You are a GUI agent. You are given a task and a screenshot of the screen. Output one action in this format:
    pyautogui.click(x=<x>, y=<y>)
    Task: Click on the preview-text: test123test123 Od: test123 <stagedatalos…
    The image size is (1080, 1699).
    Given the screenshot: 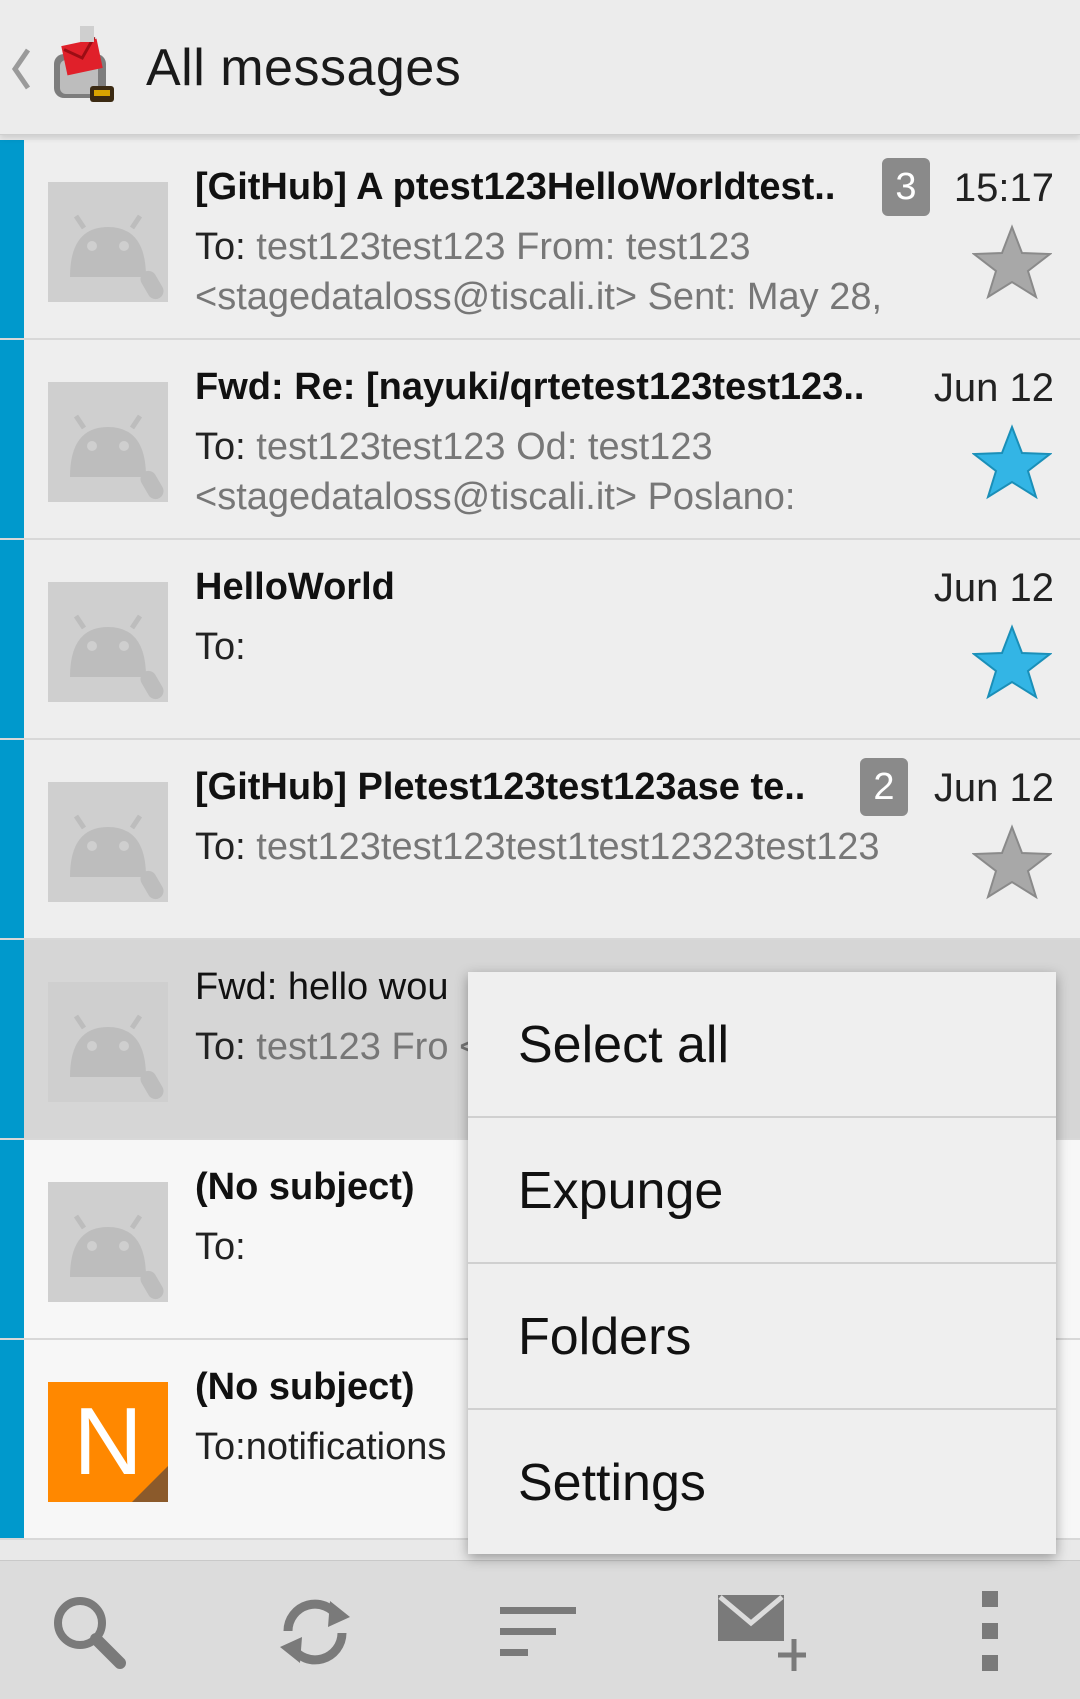 What is the action you would take?
    pyautogui.click(x=495, y=472)
    